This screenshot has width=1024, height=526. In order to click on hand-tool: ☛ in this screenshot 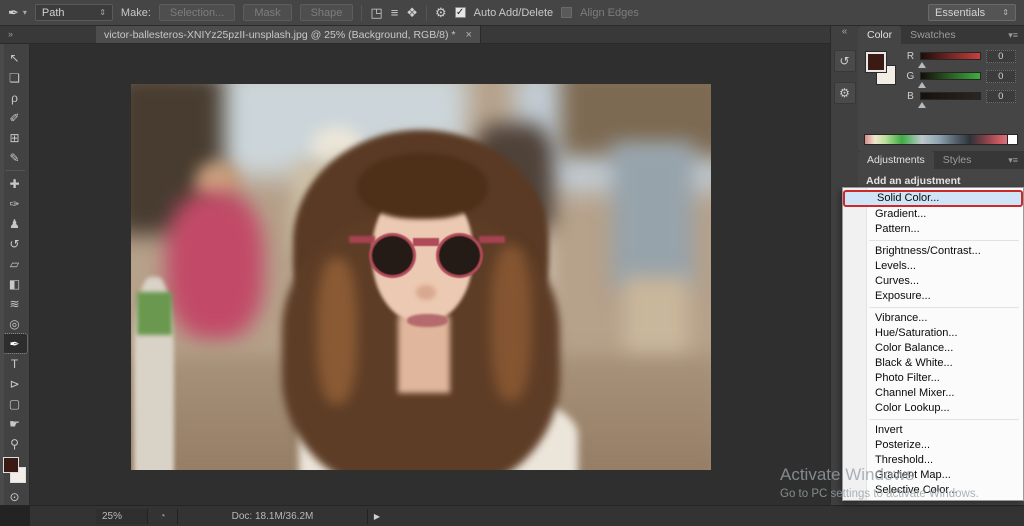, I will do `click(15, 423)`.